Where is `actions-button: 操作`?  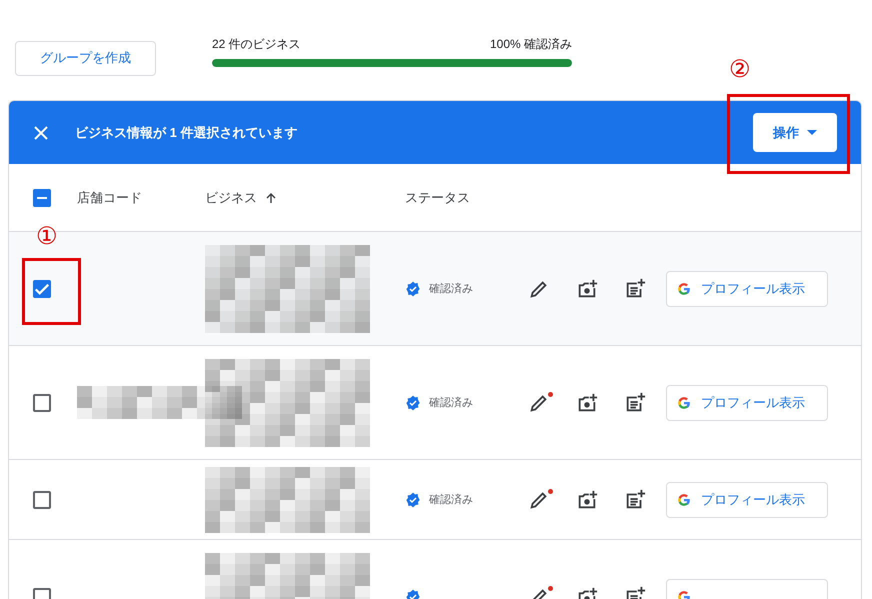 actions-button: 操作 is located at coordinates (795, 132).